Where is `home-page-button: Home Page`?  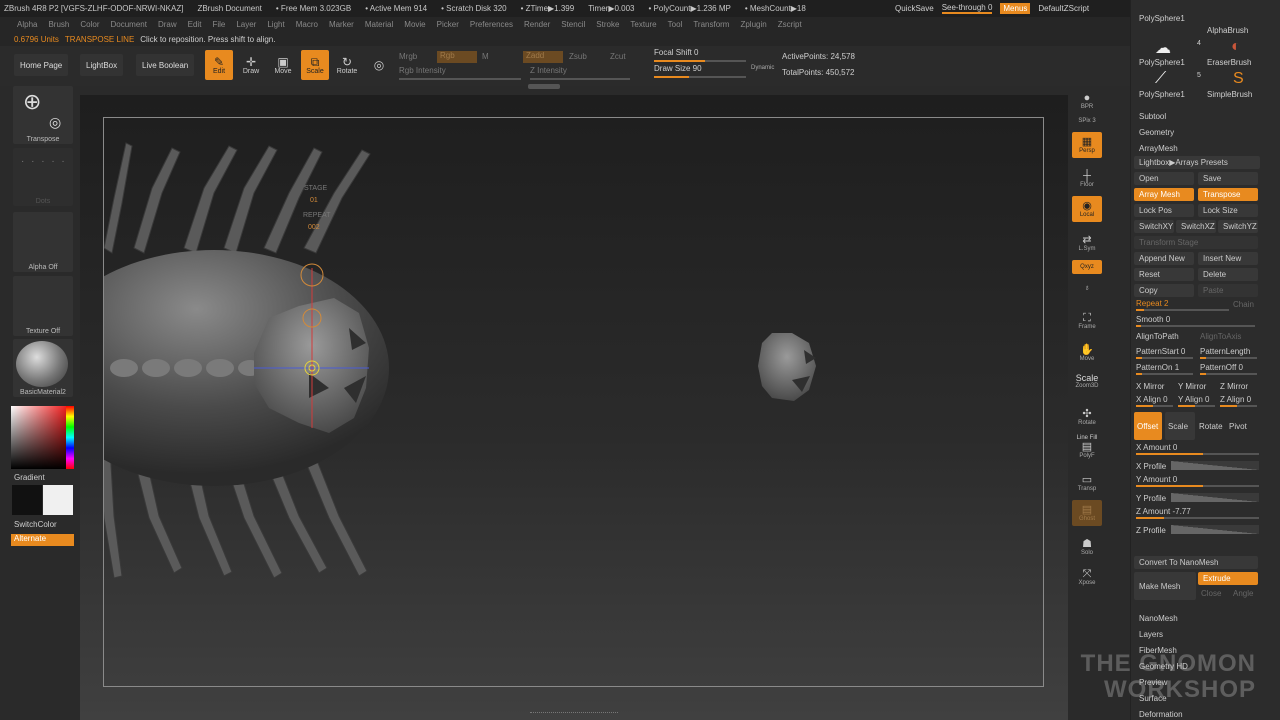
home-page-button: Home Page is located at coordinates (41, 65).